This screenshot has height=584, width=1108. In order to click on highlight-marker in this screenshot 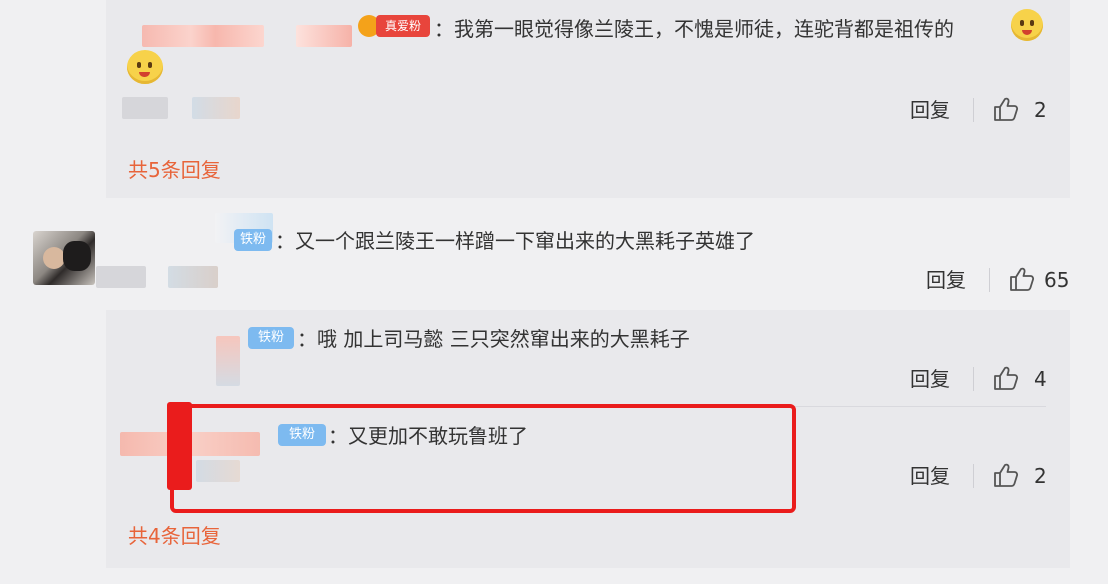, I will do `click(179, 446)`.